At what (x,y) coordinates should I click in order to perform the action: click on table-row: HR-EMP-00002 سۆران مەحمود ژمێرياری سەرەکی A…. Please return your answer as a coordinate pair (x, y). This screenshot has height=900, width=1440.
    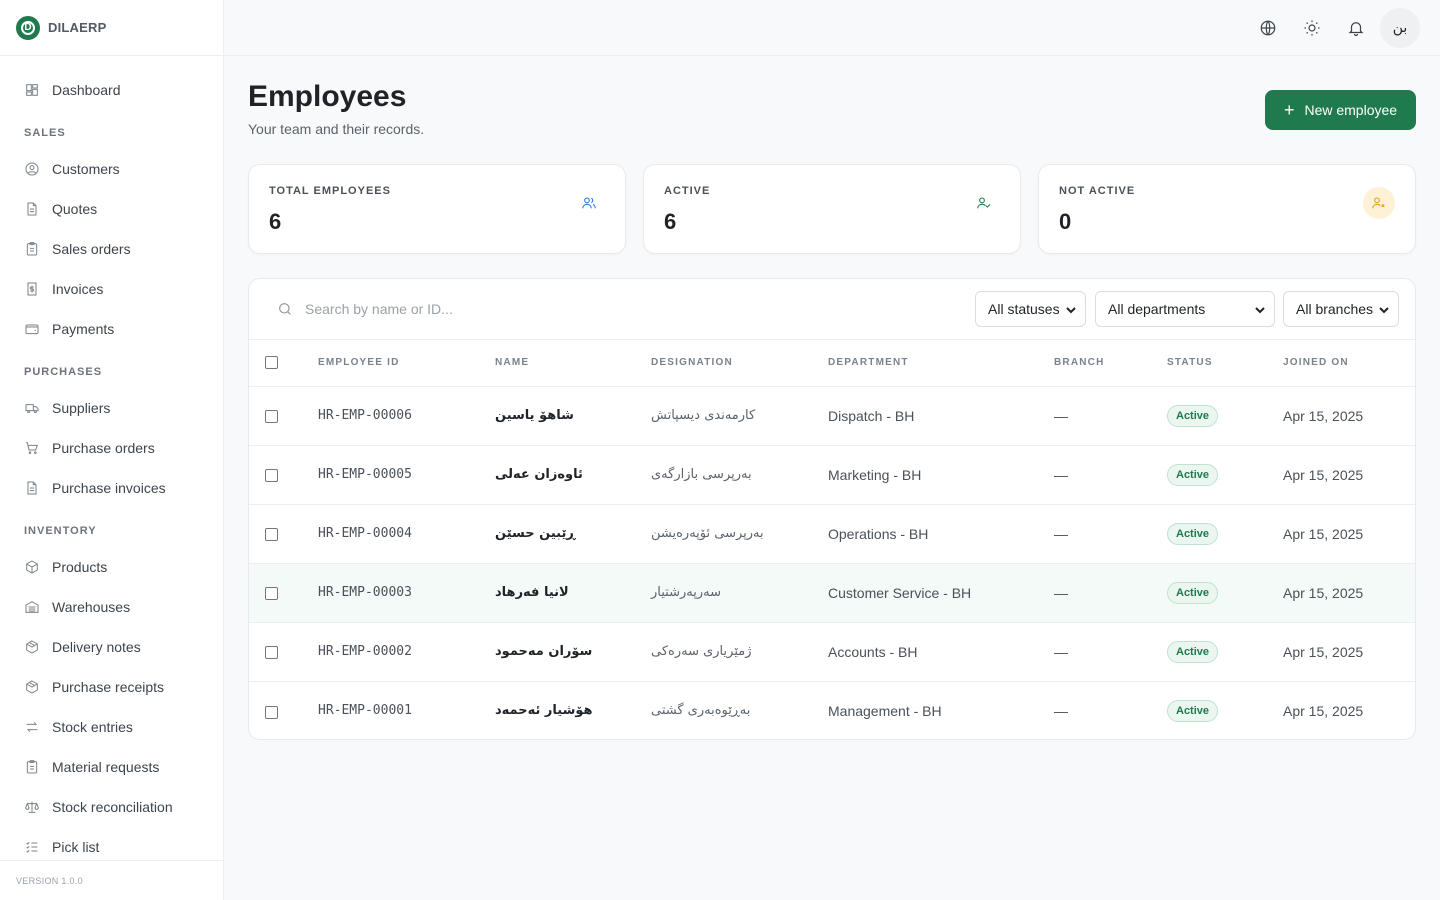
    Looking at the image, I should click on (832, 651).